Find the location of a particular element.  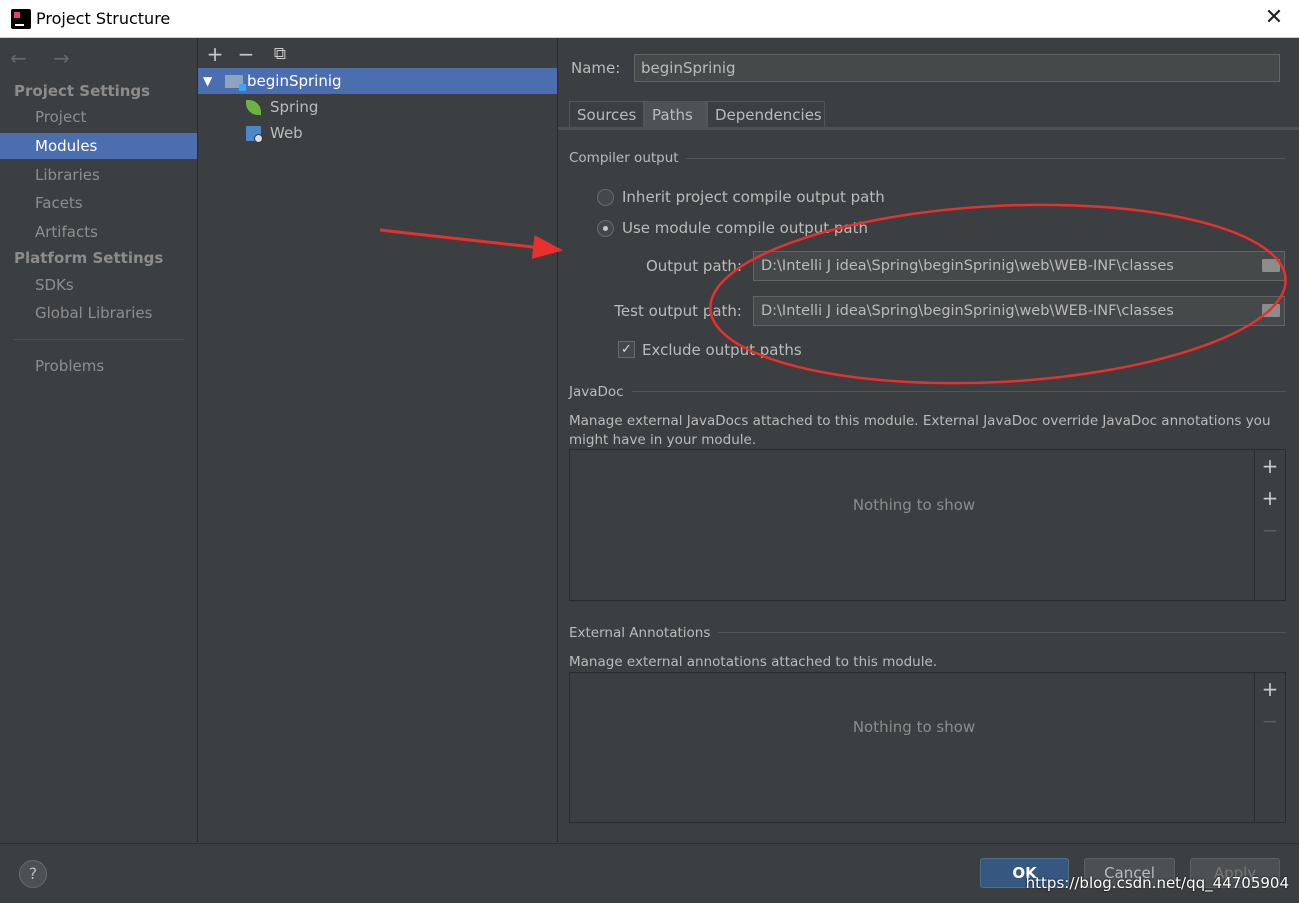

annotation-ellipse is located at coordinates (998, 294).